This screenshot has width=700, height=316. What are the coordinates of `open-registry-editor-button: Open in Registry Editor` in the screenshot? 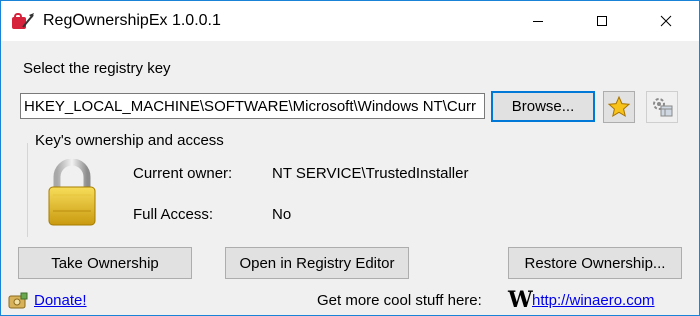 It's located at (317, 263).